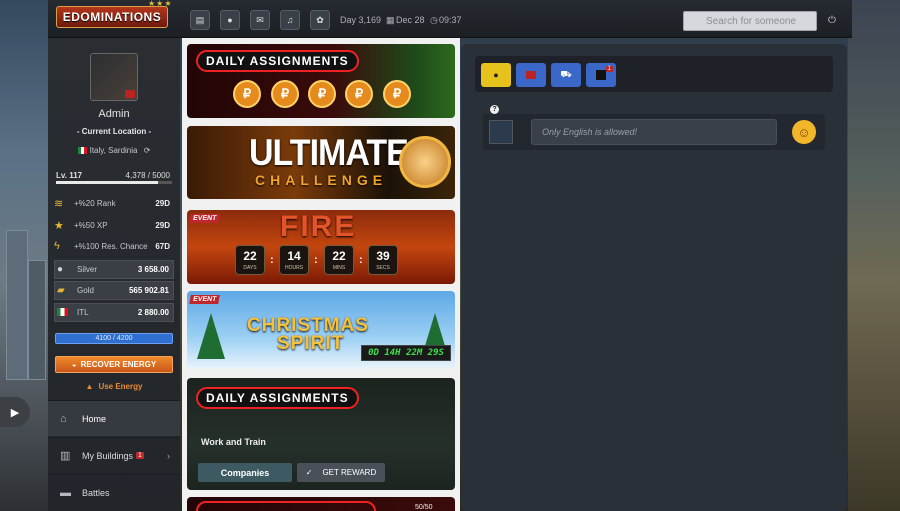  What do you see at coordinates (120, 386) in the screenshot?
I see `use-energy-label: Use Energy` at bounding box center [120, 386].